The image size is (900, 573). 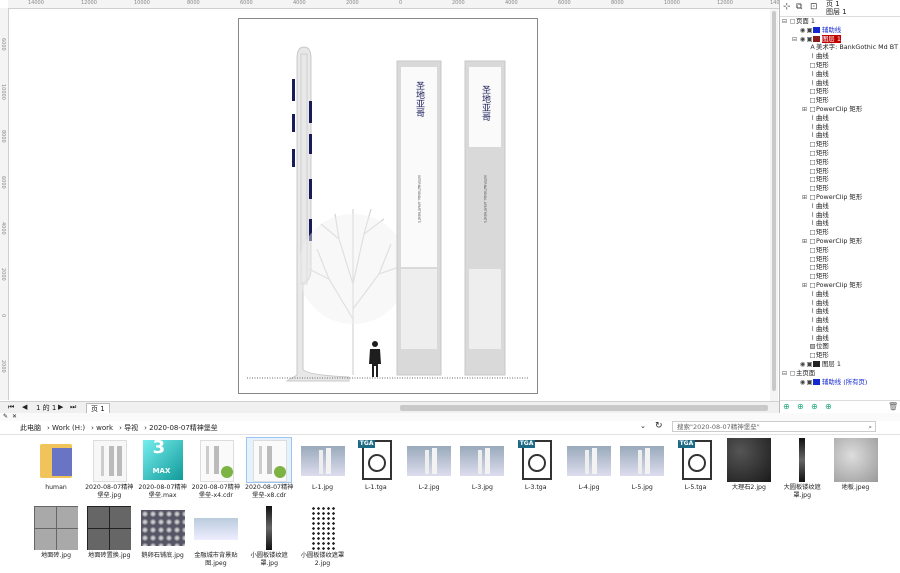 I want to click on new-layer-icon: ⊕, so click(x=786, y=406).